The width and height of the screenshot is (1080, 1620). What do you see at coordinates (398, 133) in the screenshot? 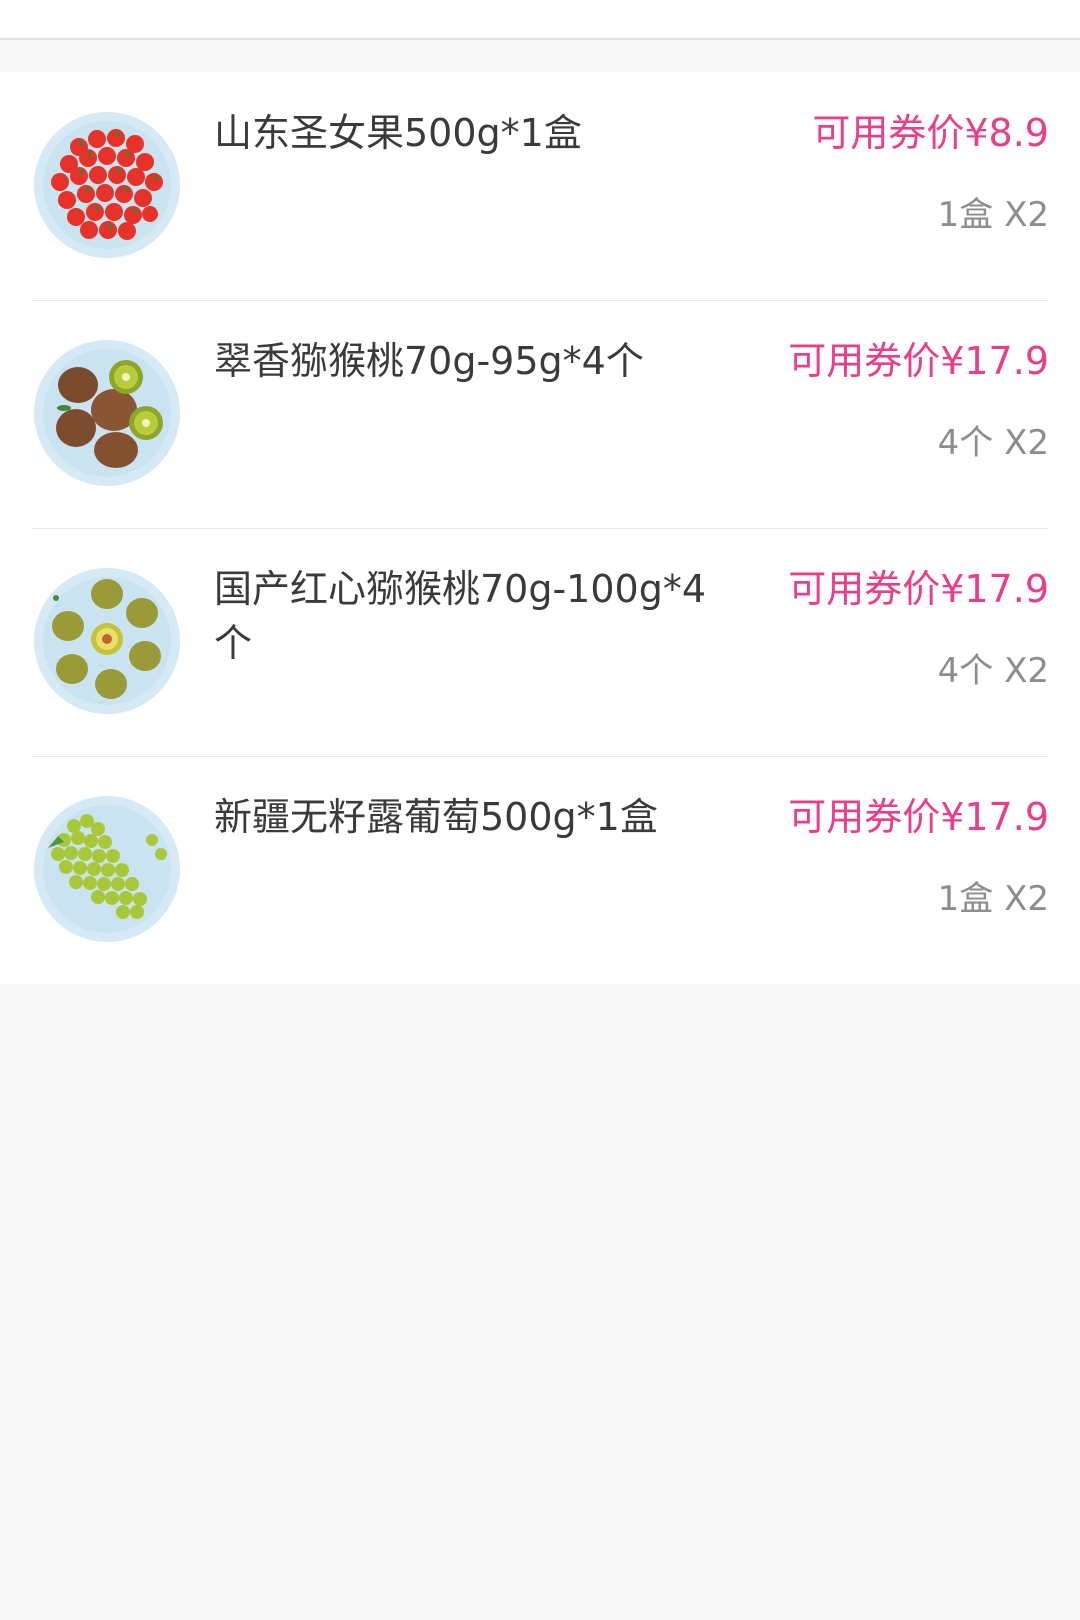
I see `product-name: 山东圣女果500g*1盒` at bounding box center [398, 133].